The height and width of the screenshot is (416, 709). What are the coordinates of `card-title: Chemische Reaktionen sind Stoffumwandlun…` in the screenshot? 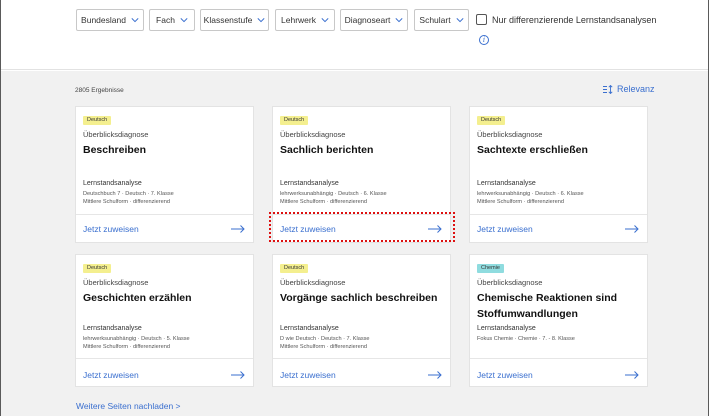 It's located at (547, 306).